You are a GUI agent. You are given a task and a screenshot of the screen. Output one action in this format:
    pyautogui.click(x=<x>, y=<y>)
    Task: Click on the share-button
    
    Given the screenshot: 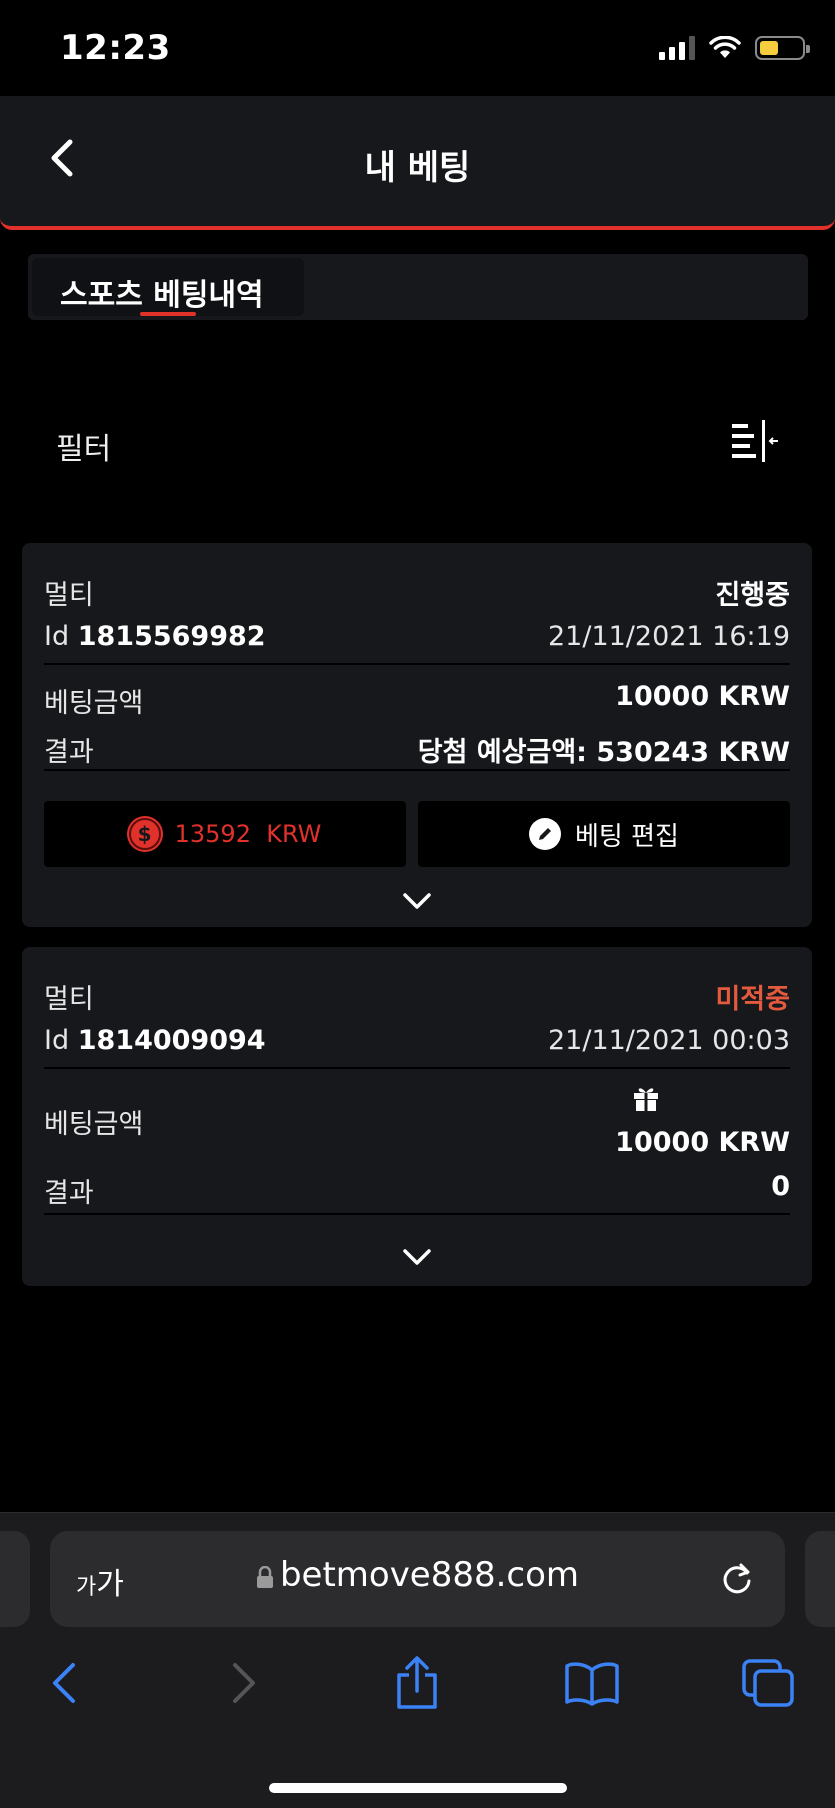 What is the action you would take?
    pyautogui.click(x=417, y=1683)
    